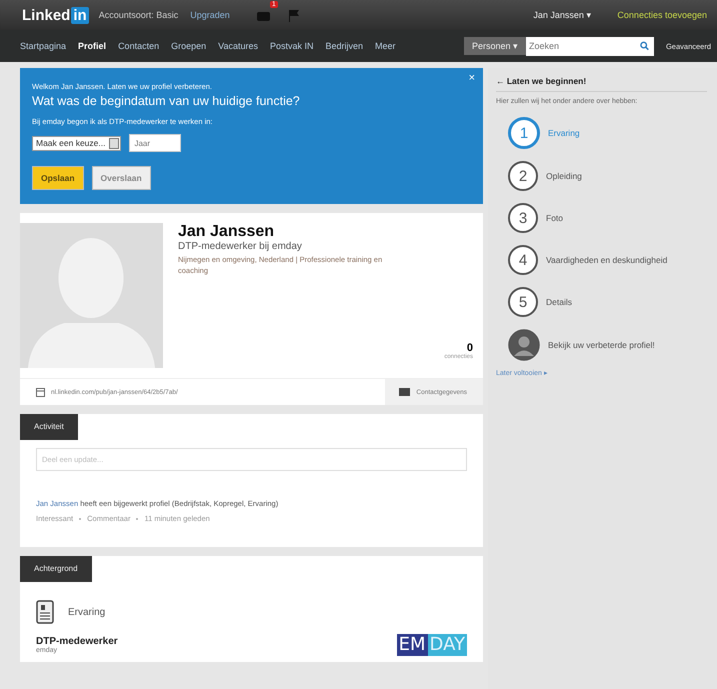 The image size is (717, 689). Describe the element at coordinates (559, 302) in the screenshot. I see `step-link: Details` at that location.